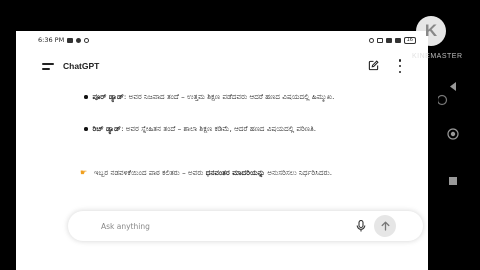  Describe the element at coordinates (48, 66) in the screenshot. I see `menu-icon` at that location.